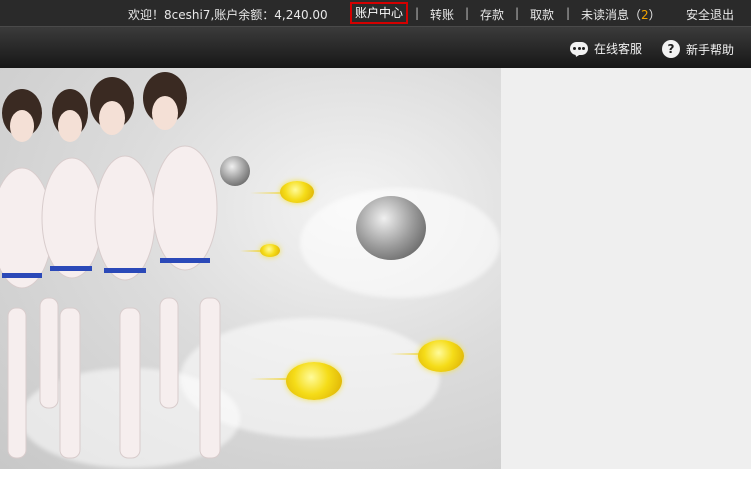 This screenshot has height=496, width=751. What do you see at coordinates (654, 15) in the screenshot?
I see `unread-suffix: ）` at bounding box center [654, 15].